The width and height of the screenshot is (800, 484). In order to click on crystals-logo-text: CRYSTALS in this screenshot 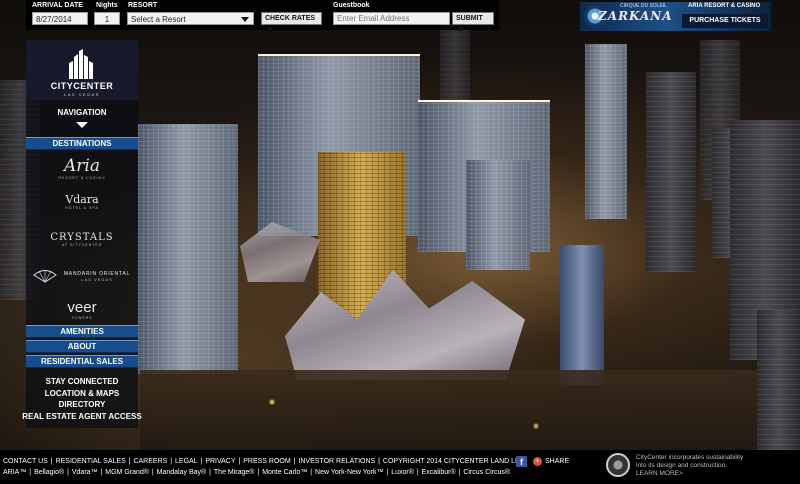, I will do `click(82, 237)`.